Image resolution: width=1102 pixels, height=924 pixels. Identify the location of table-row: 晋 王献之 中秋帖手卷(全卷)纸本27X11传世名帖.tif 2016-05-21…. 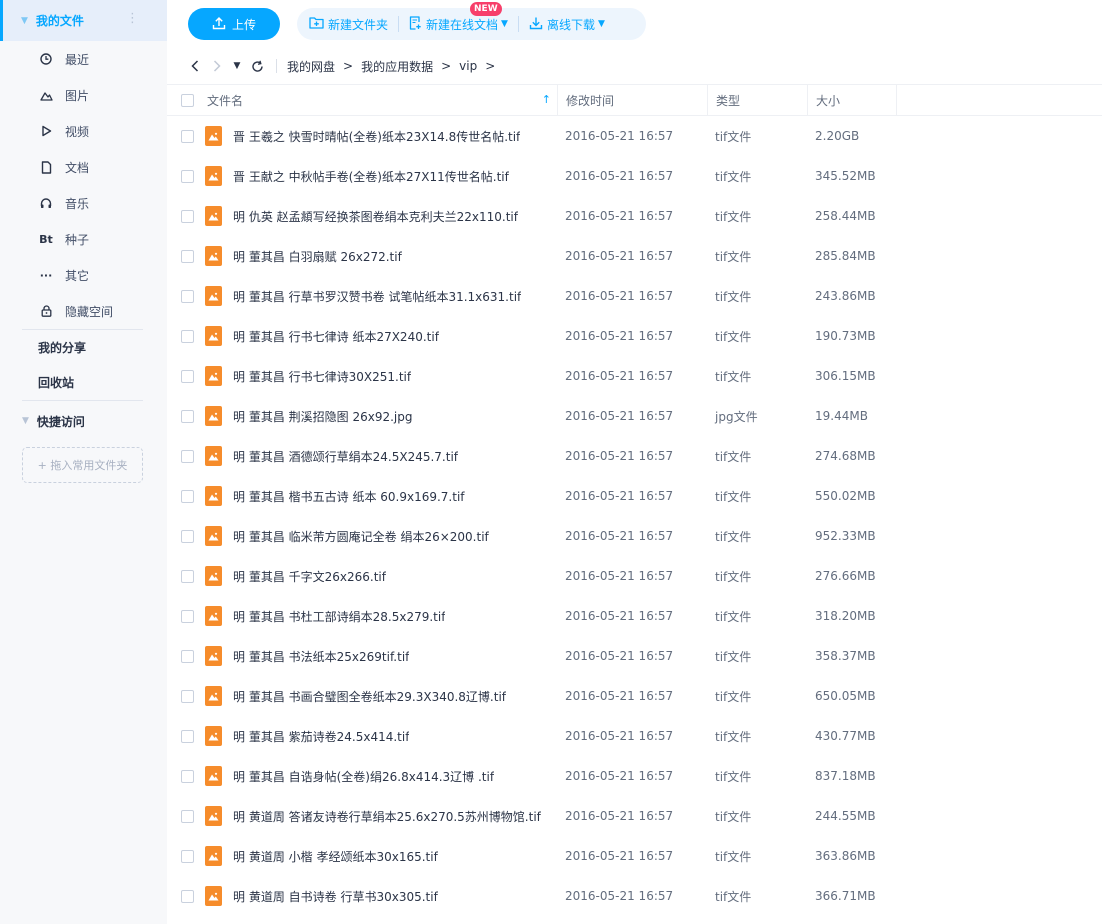
(634, 176).